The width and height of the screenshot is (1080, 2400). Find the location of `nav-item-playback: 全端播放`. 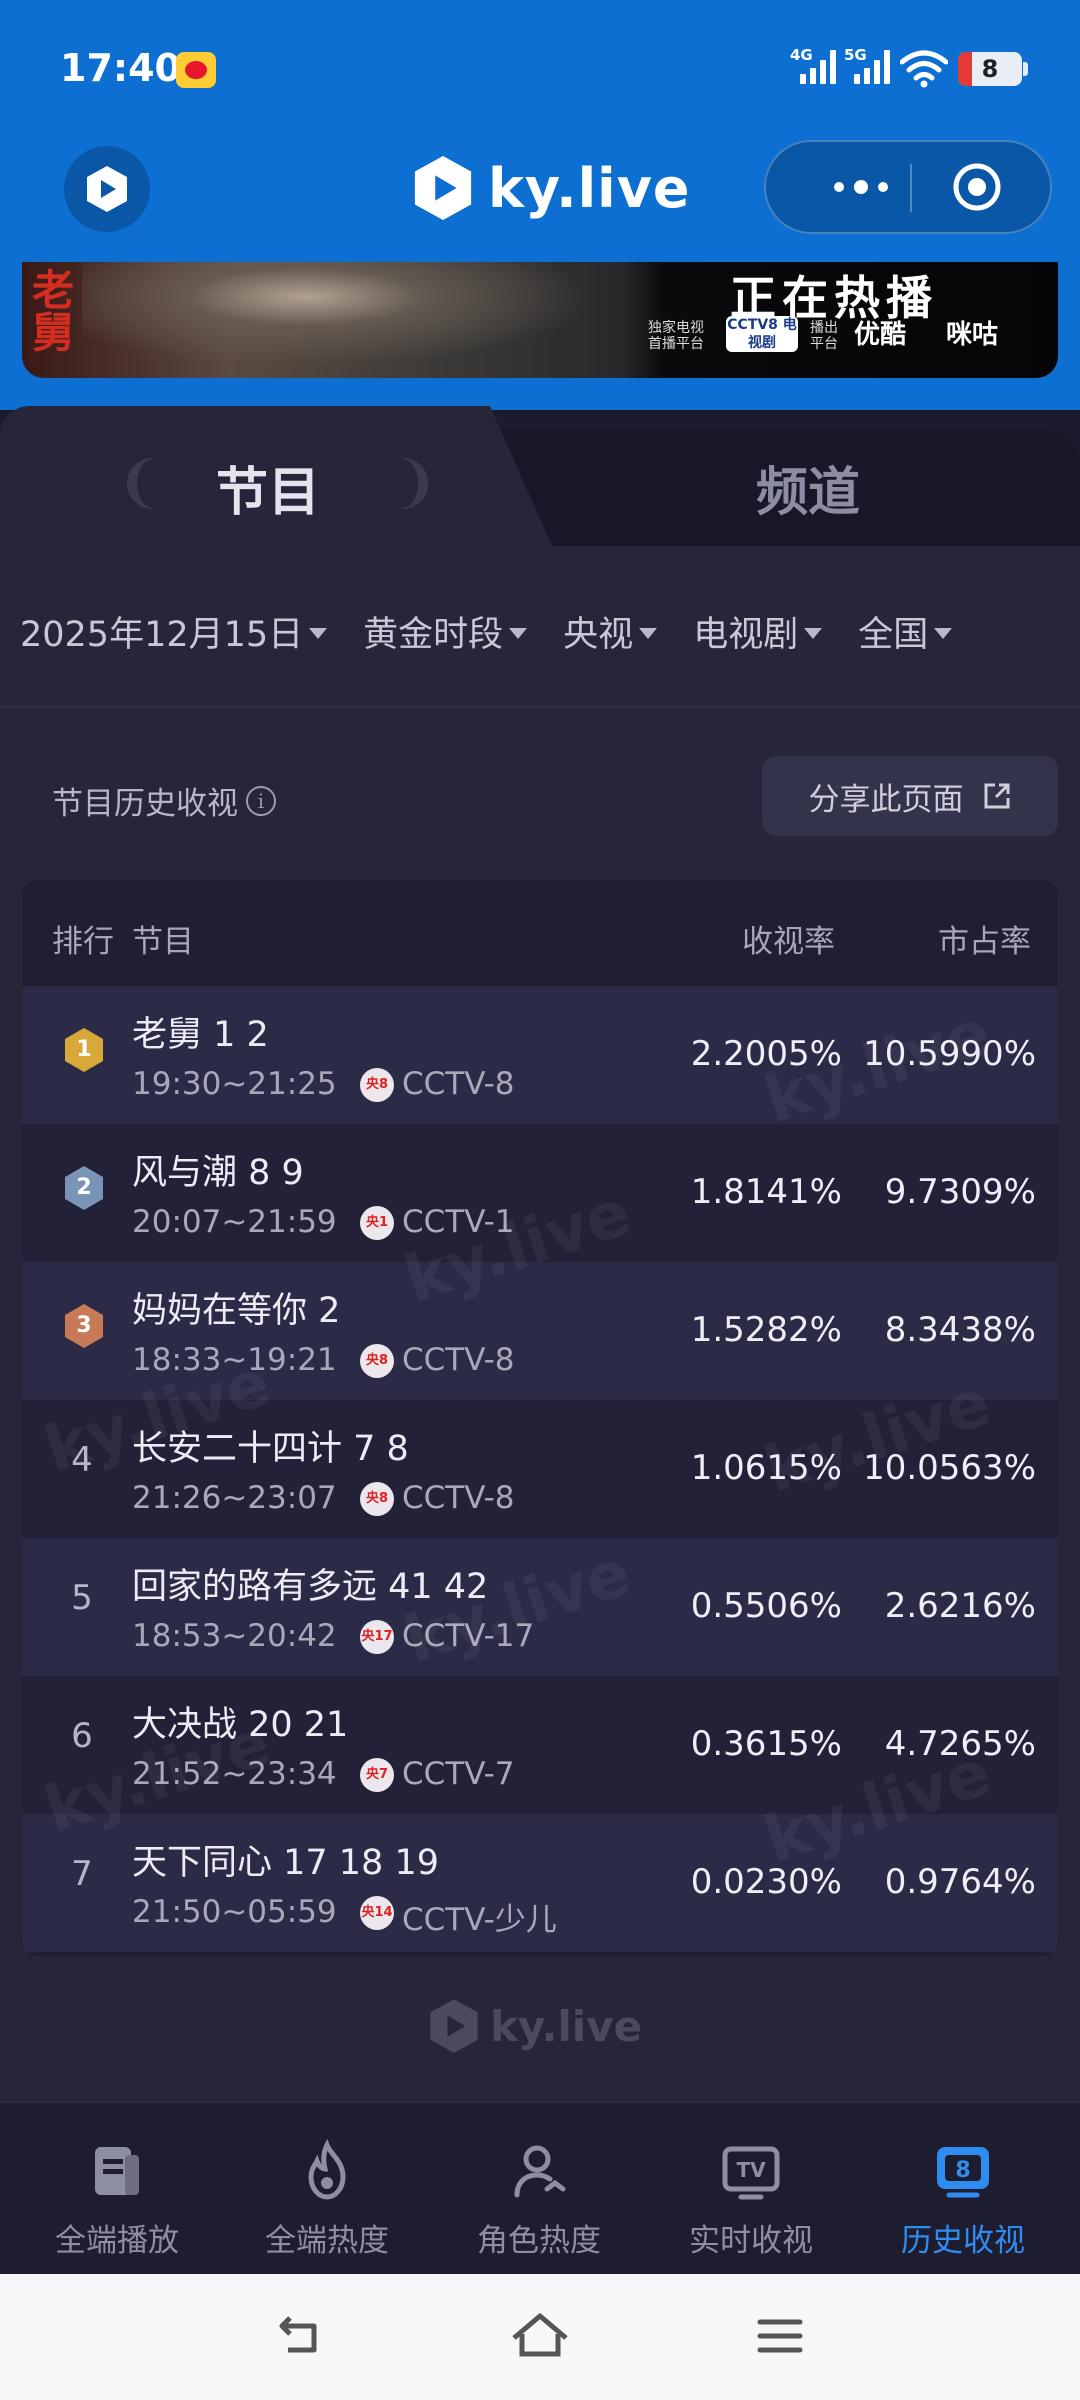

nav-item-playback: 全端播放 is located at coordinates (117, 2199).